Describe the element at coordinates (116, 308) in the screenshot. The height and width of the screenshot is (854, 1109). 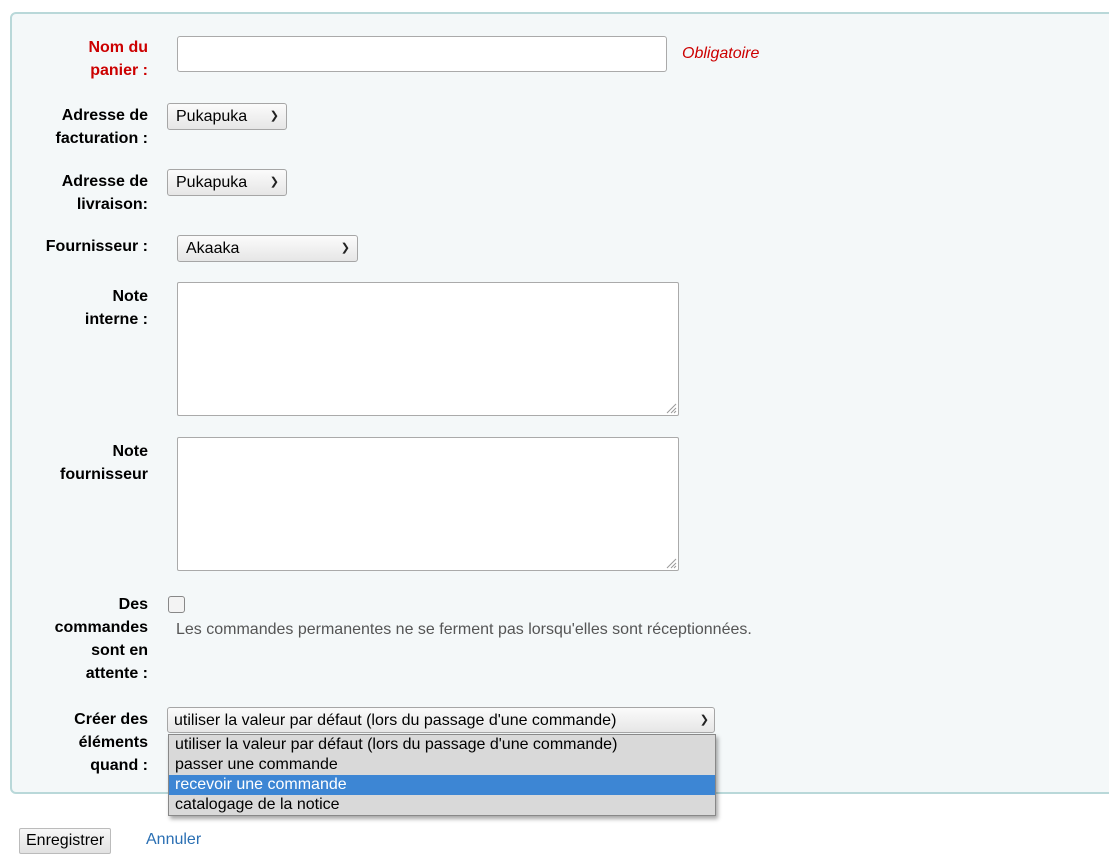
I see `internal-note-label: Note interne :` at that location.